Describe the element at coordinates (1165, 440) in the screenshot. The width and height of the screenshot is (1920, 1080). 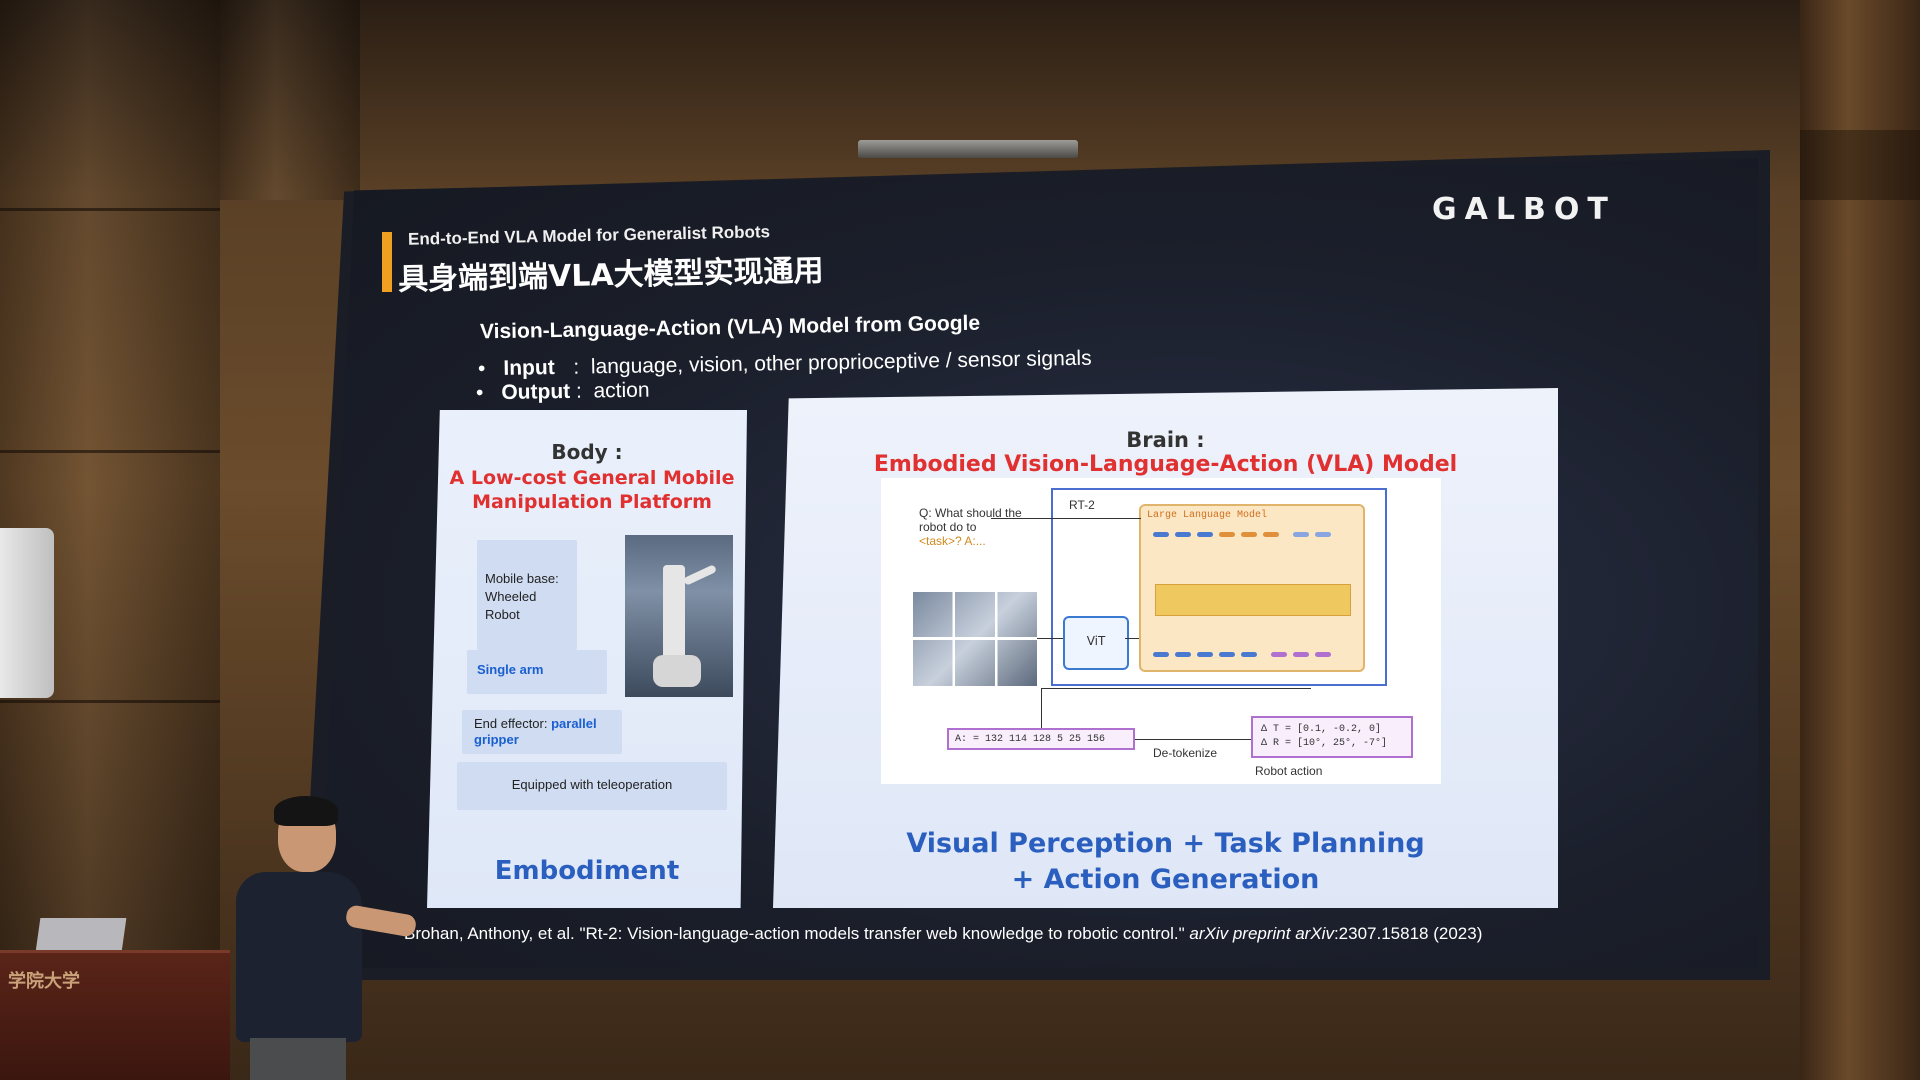
I see `brain-heading: Brain :` at that location.